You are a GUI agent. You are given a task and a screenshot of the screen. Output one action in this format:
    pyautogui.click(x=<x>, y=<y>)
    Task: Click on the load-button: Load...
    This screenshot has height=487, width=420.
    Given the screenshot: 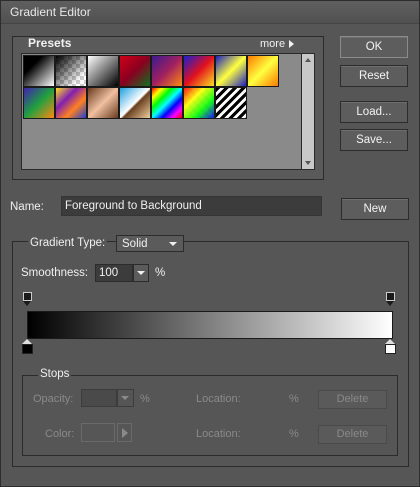 What is the action you would take?
    pyautogui.click(x=374, y=112)
    